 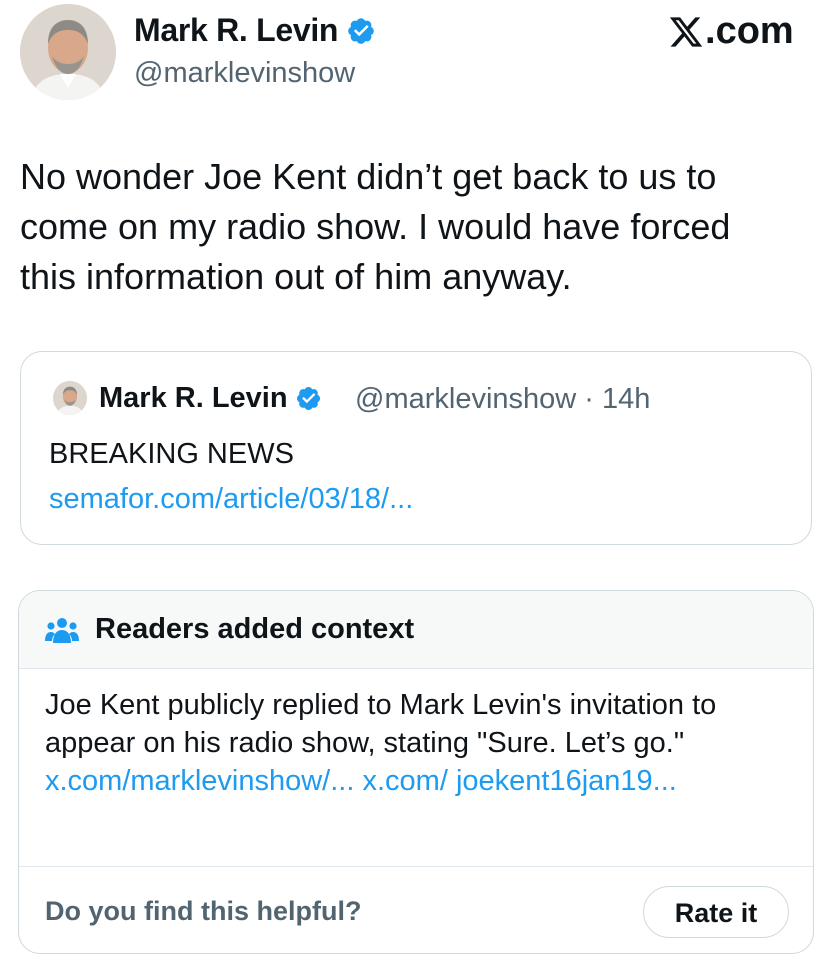 What do you see at coordinates (171, 454) in the screenshot?
I see `quoted-text: BREAKING NEWS` at bounding box center [171, 454].